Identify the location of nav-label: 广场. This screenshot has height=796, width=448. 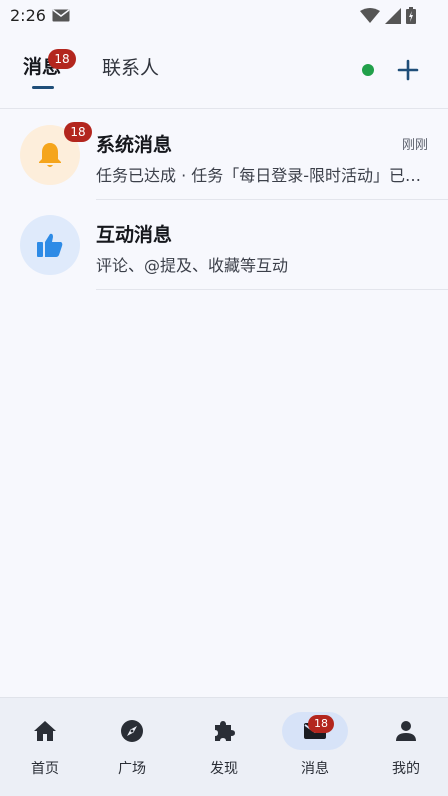
(132, 769).